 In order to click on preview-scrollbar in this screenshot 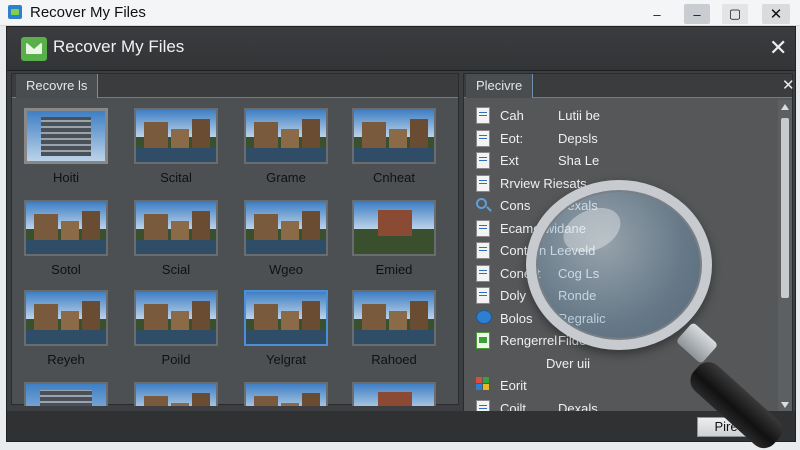, I will do `click(785, 256)`.